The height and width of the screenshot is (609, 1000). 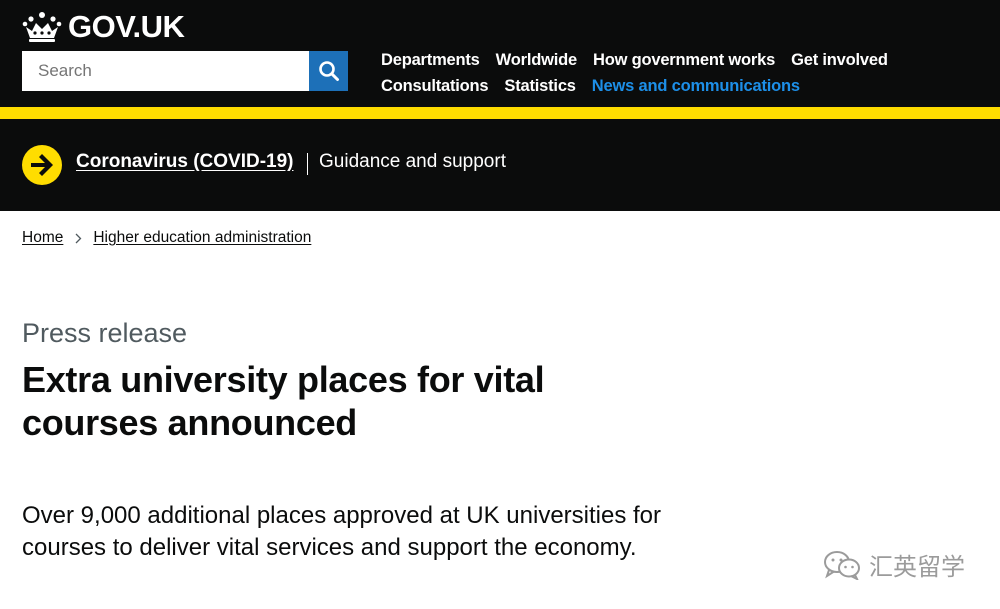 What do you see at coordinates (430, 60) in the screenshot?
I see `nav-link-departments: Departments` at bounding box center [430, 60].